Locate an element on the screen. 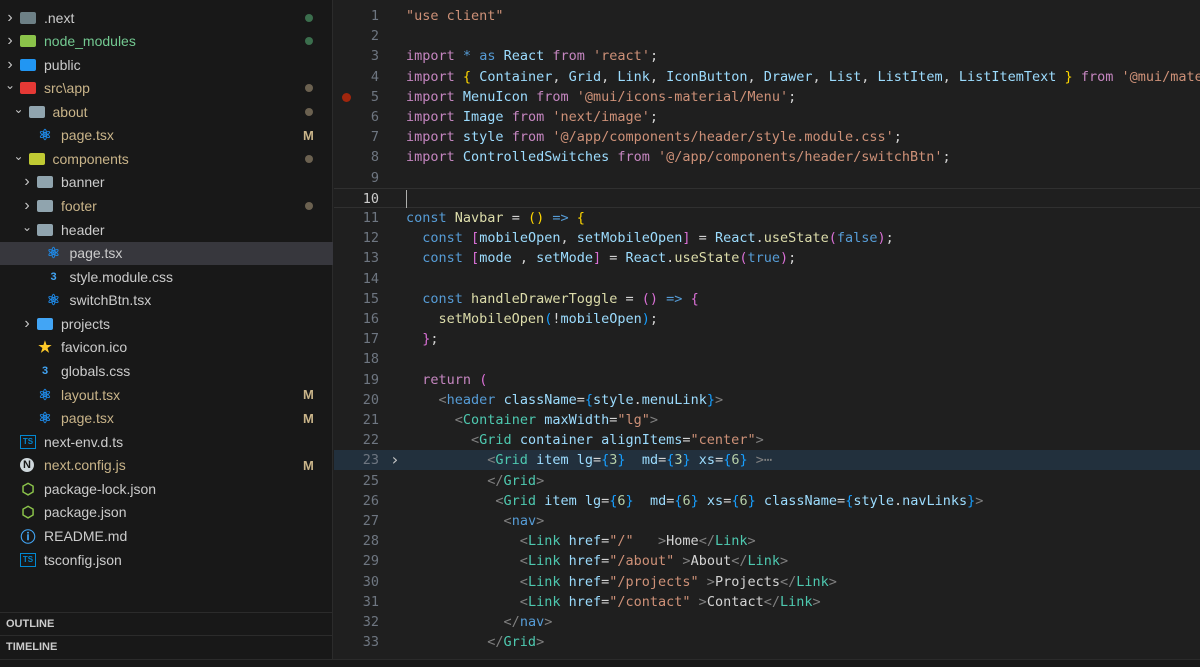 This screenshot has height=667, width=1200. file-item: 3 globals.css is located at coordinates (166, 371).